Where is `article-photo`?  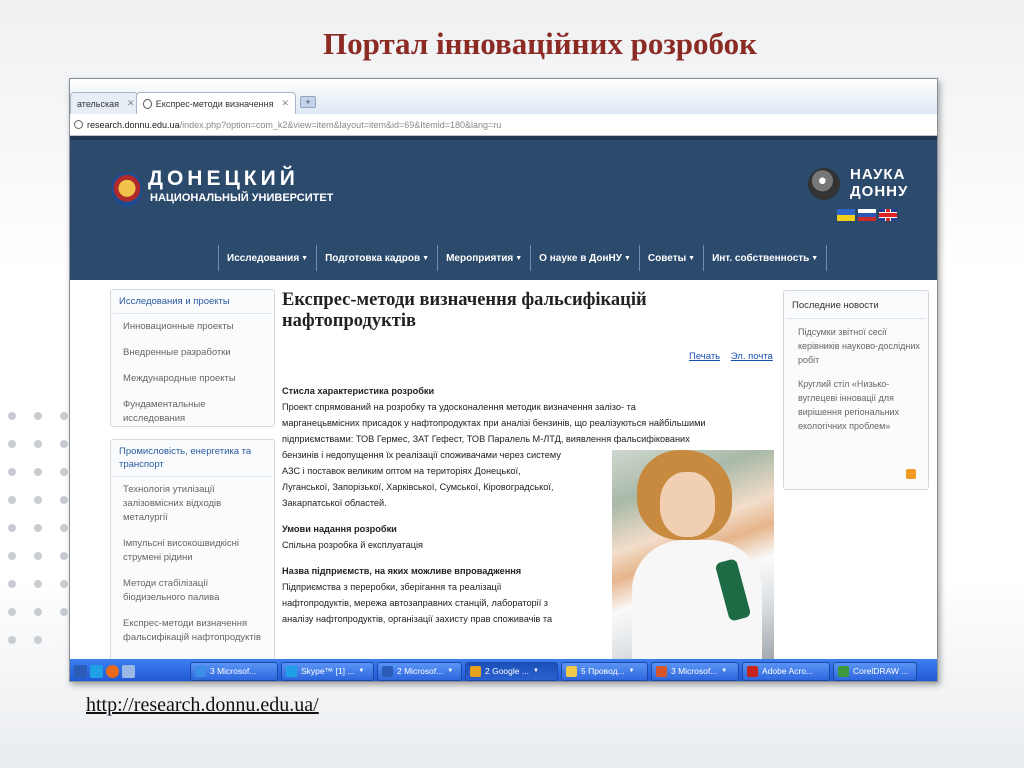 article-photo is located at coordinates (693, 557).